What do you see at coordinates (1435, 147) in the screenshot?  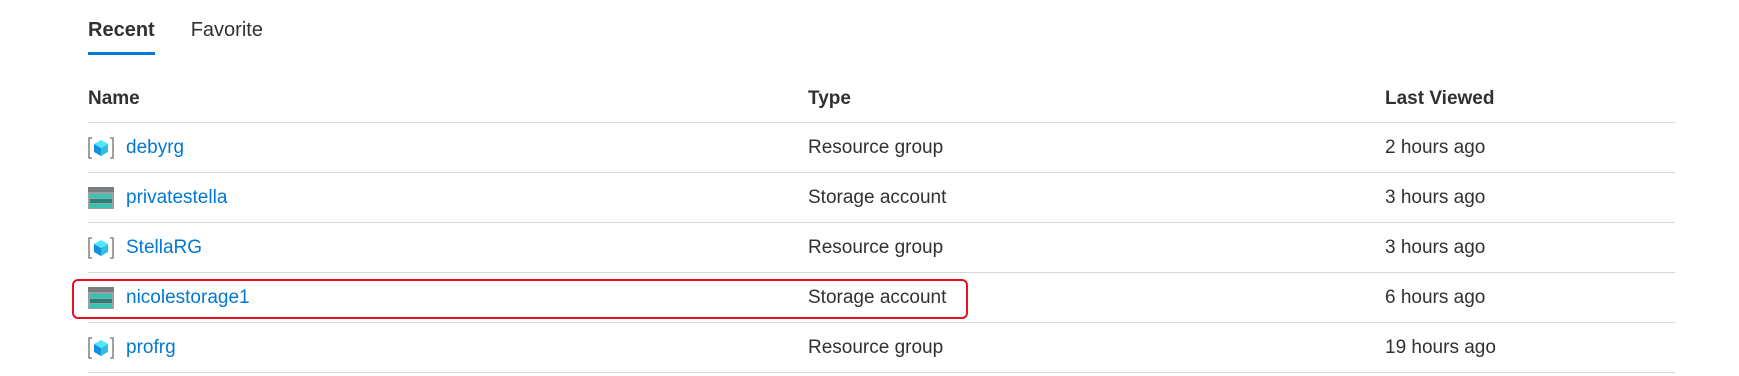 I see `last-viewed-cell: 2 hours ago` at bounding box center [1435, 147].